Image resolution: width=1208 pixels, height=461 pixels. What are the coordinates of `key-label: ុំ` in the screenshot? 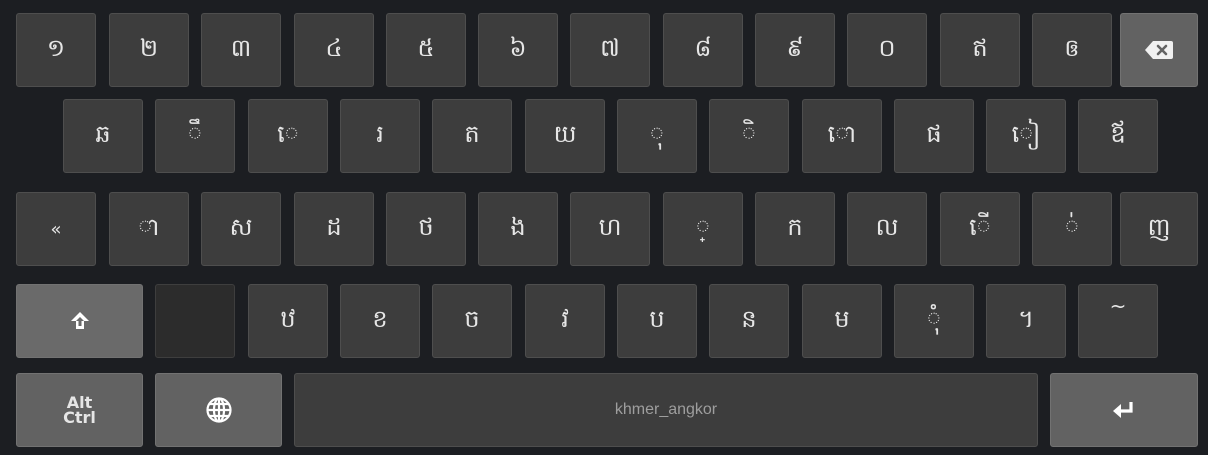 It's located at (934, 318).